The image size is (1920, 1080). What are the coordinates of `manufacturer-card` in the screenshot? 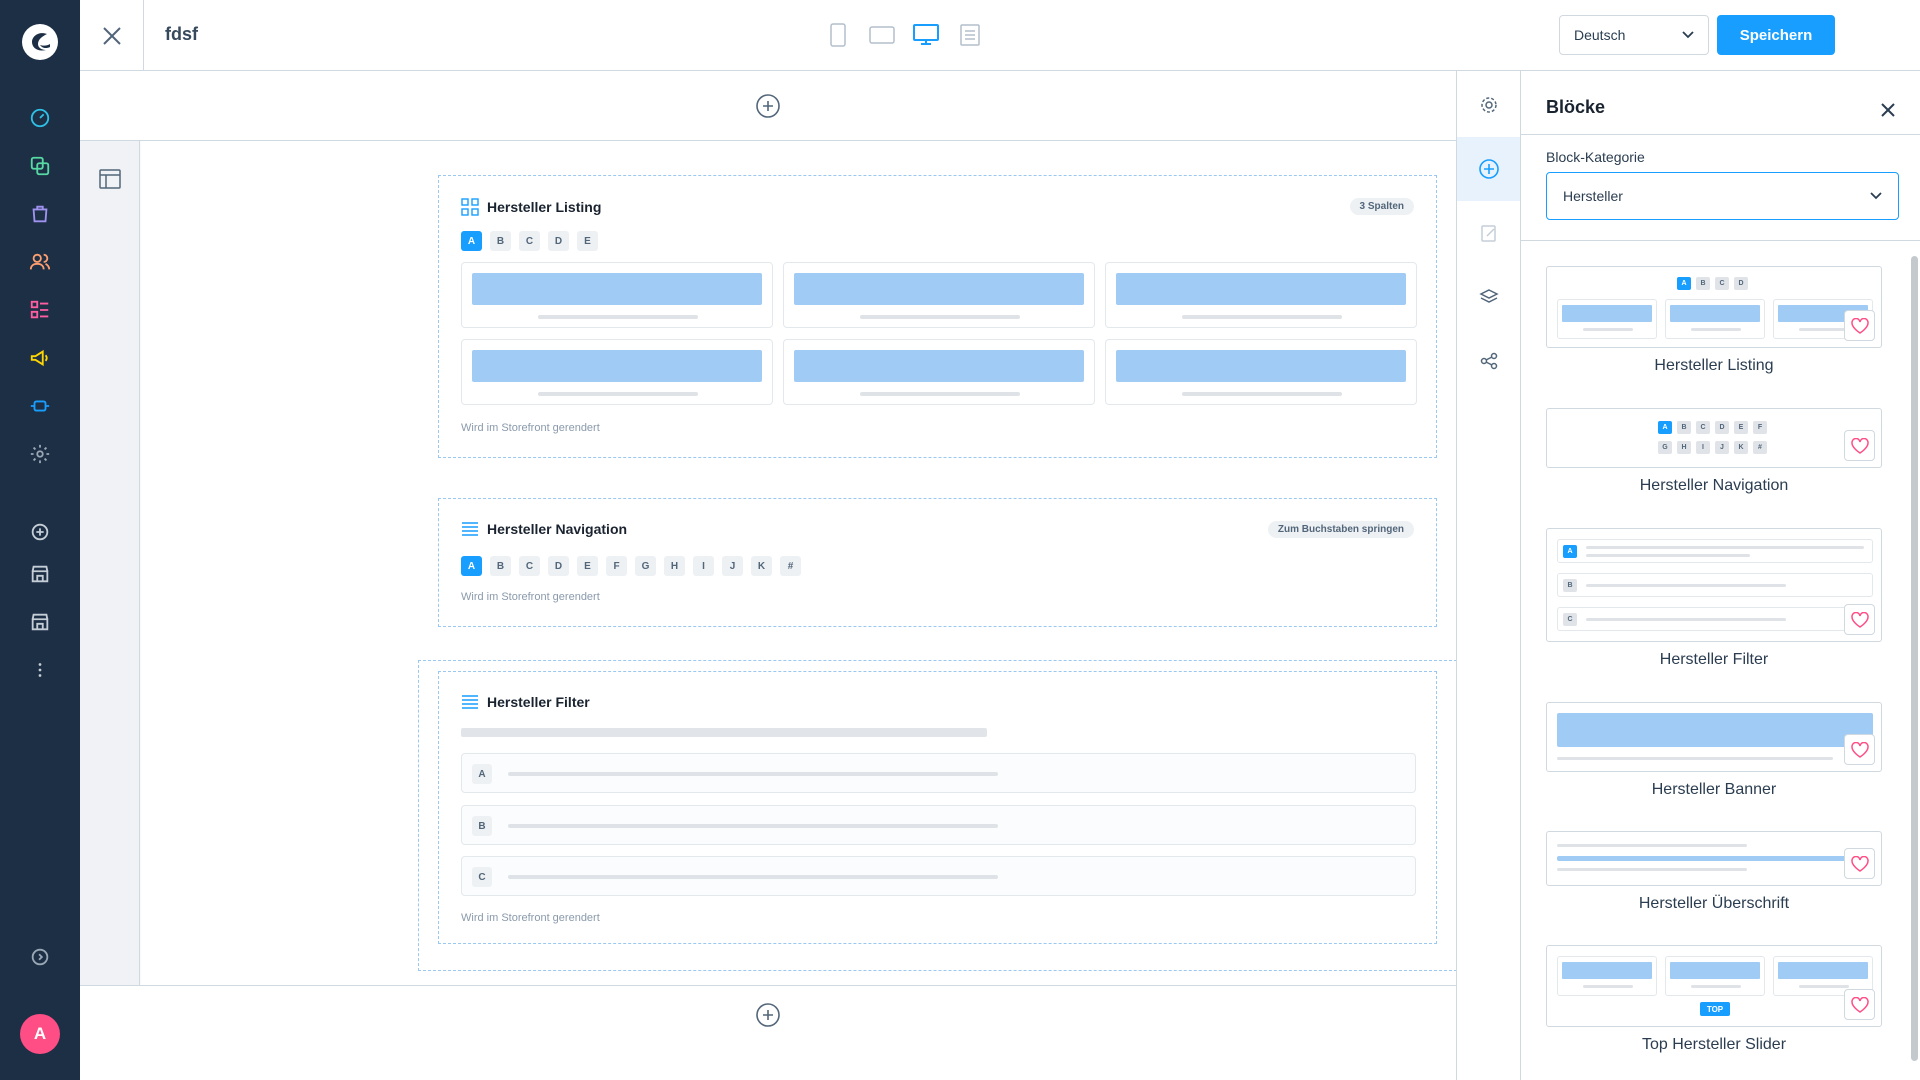 It's located at (617, 372).